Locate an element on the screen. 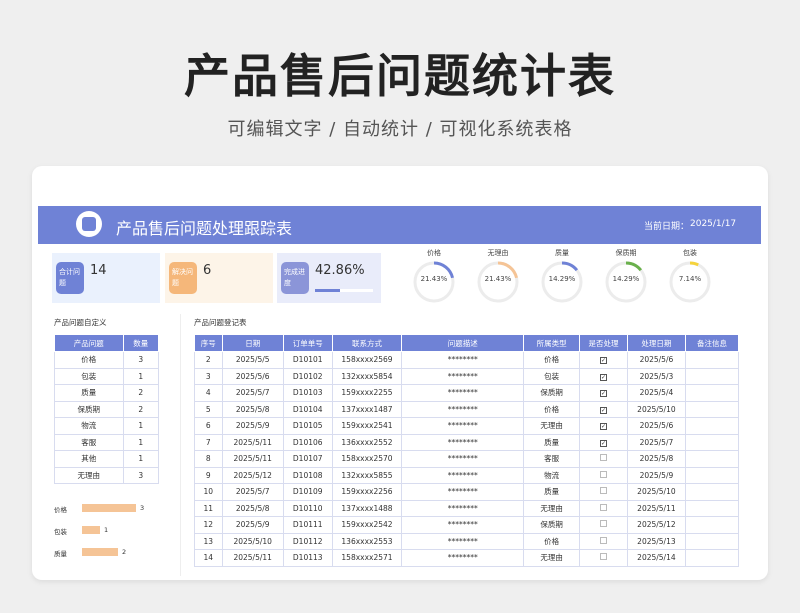  table-cell: 12 is located at coordinates (208, 525).